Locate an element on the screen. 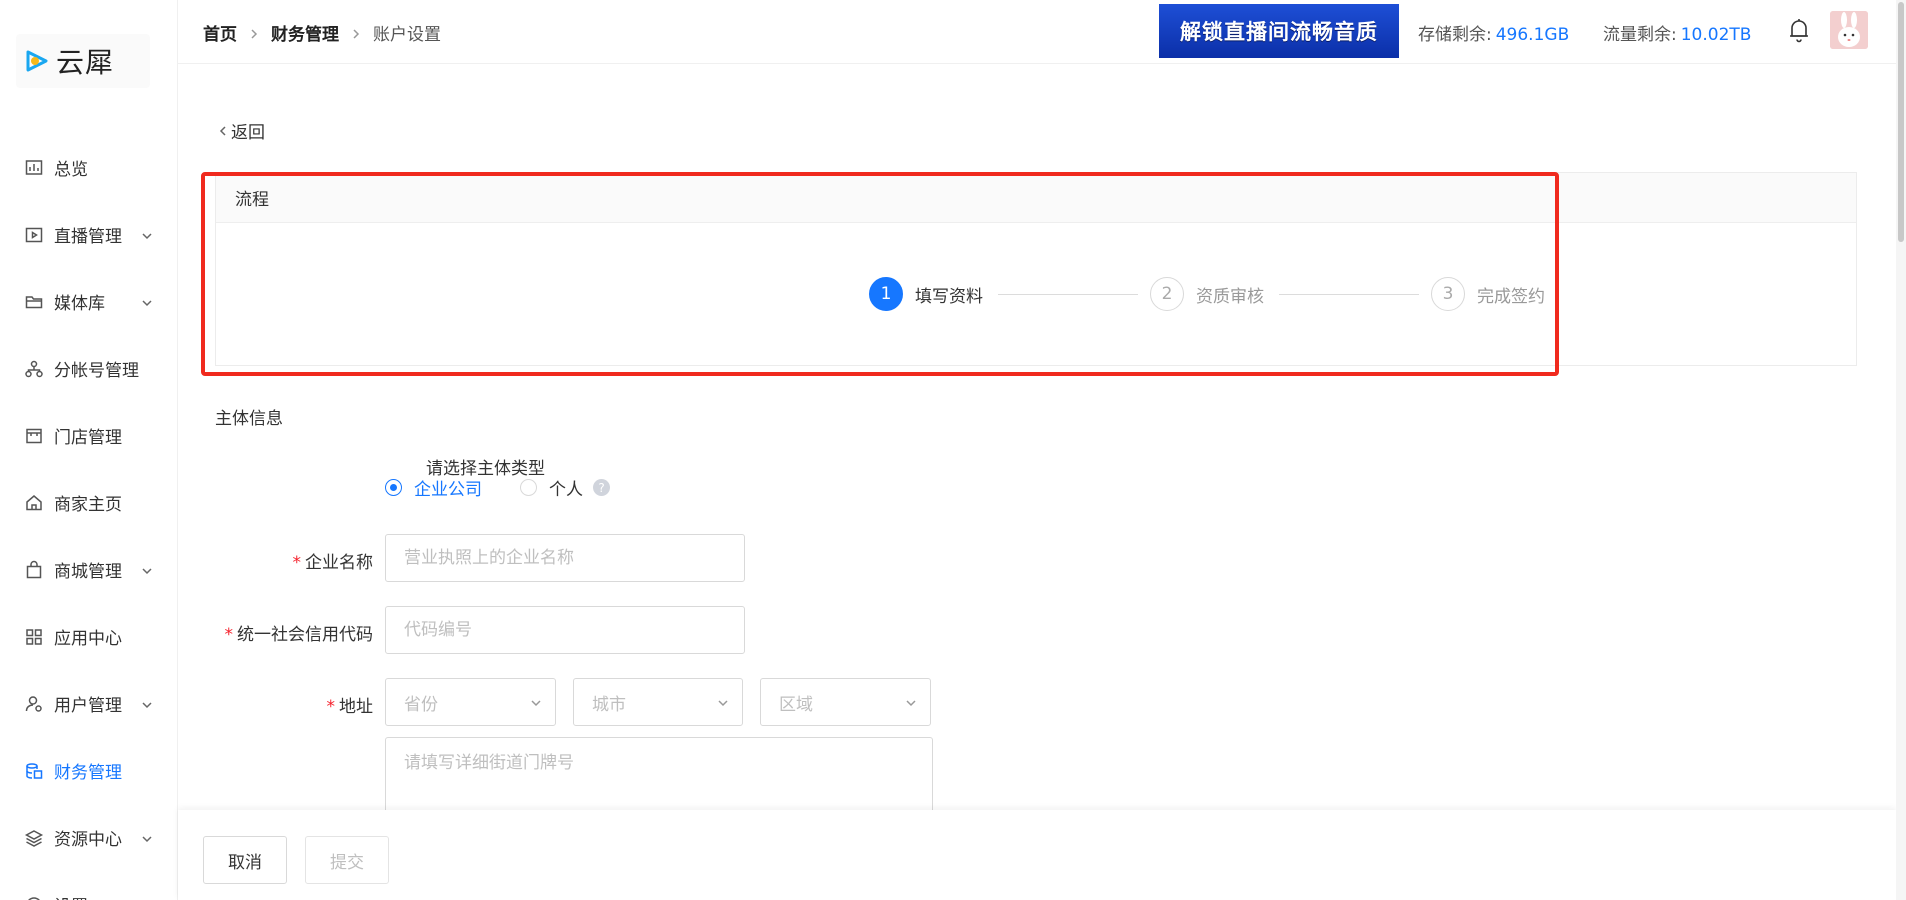 Image resolution: width=1906 pixels, height=900 pixels. sidebar-item-app-center: 应用中心 is located at coordinates (89, 636).